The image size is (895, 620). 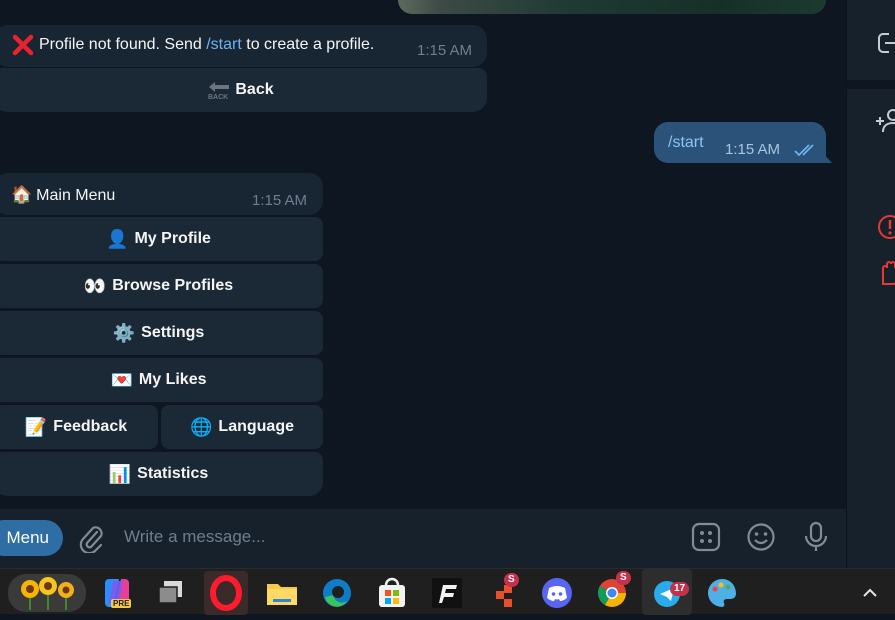 What do you see at coordinates (90, 426) in the screenshot?
I see `feedback-label: Feedback` at bounding box center [90, 426].